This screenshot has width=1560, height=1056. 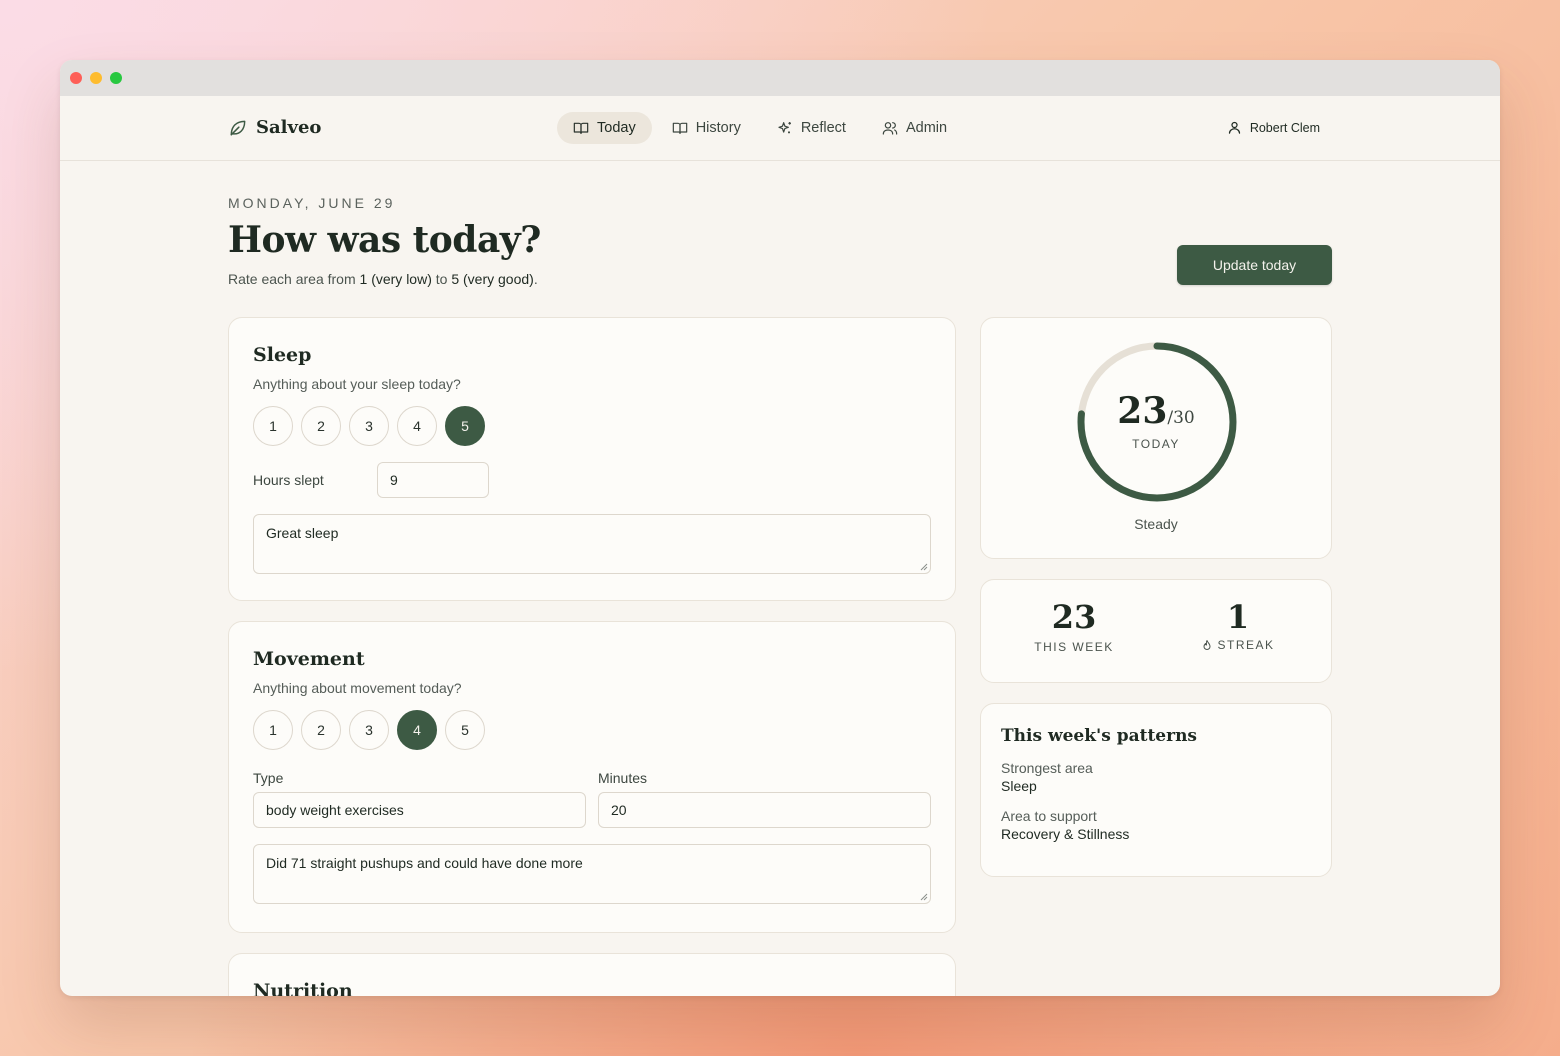 I want to click on sleep-prompt: Anything about your sleep today?, so click(x=357, y=384).